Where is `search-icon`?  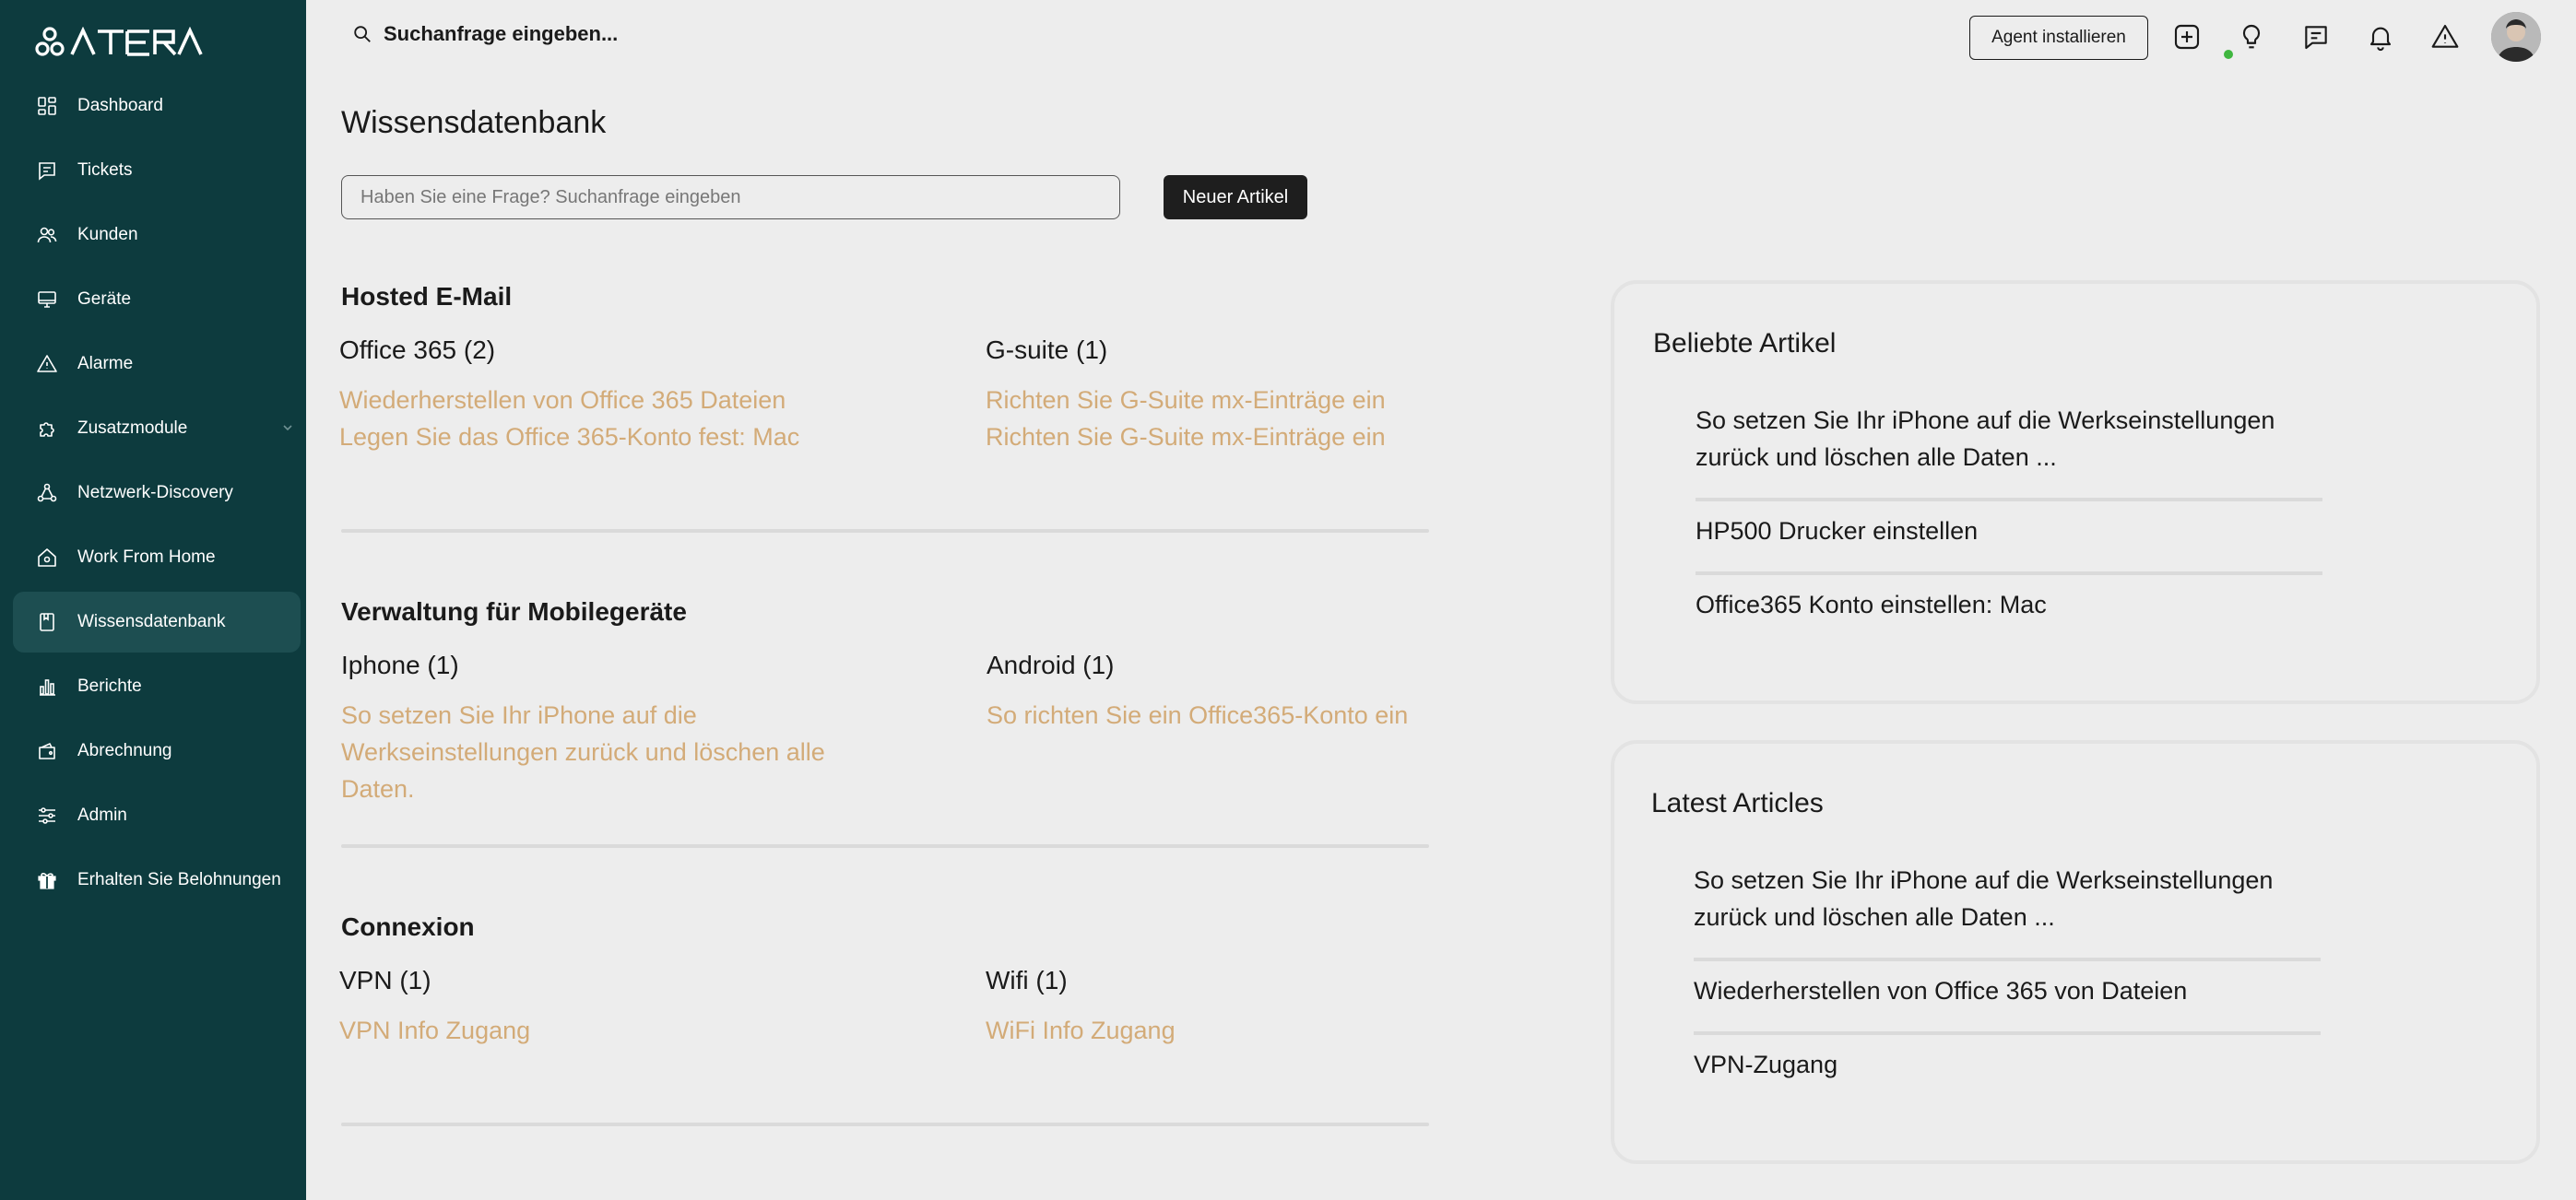
search-icon is located at coordinates (362, 34).